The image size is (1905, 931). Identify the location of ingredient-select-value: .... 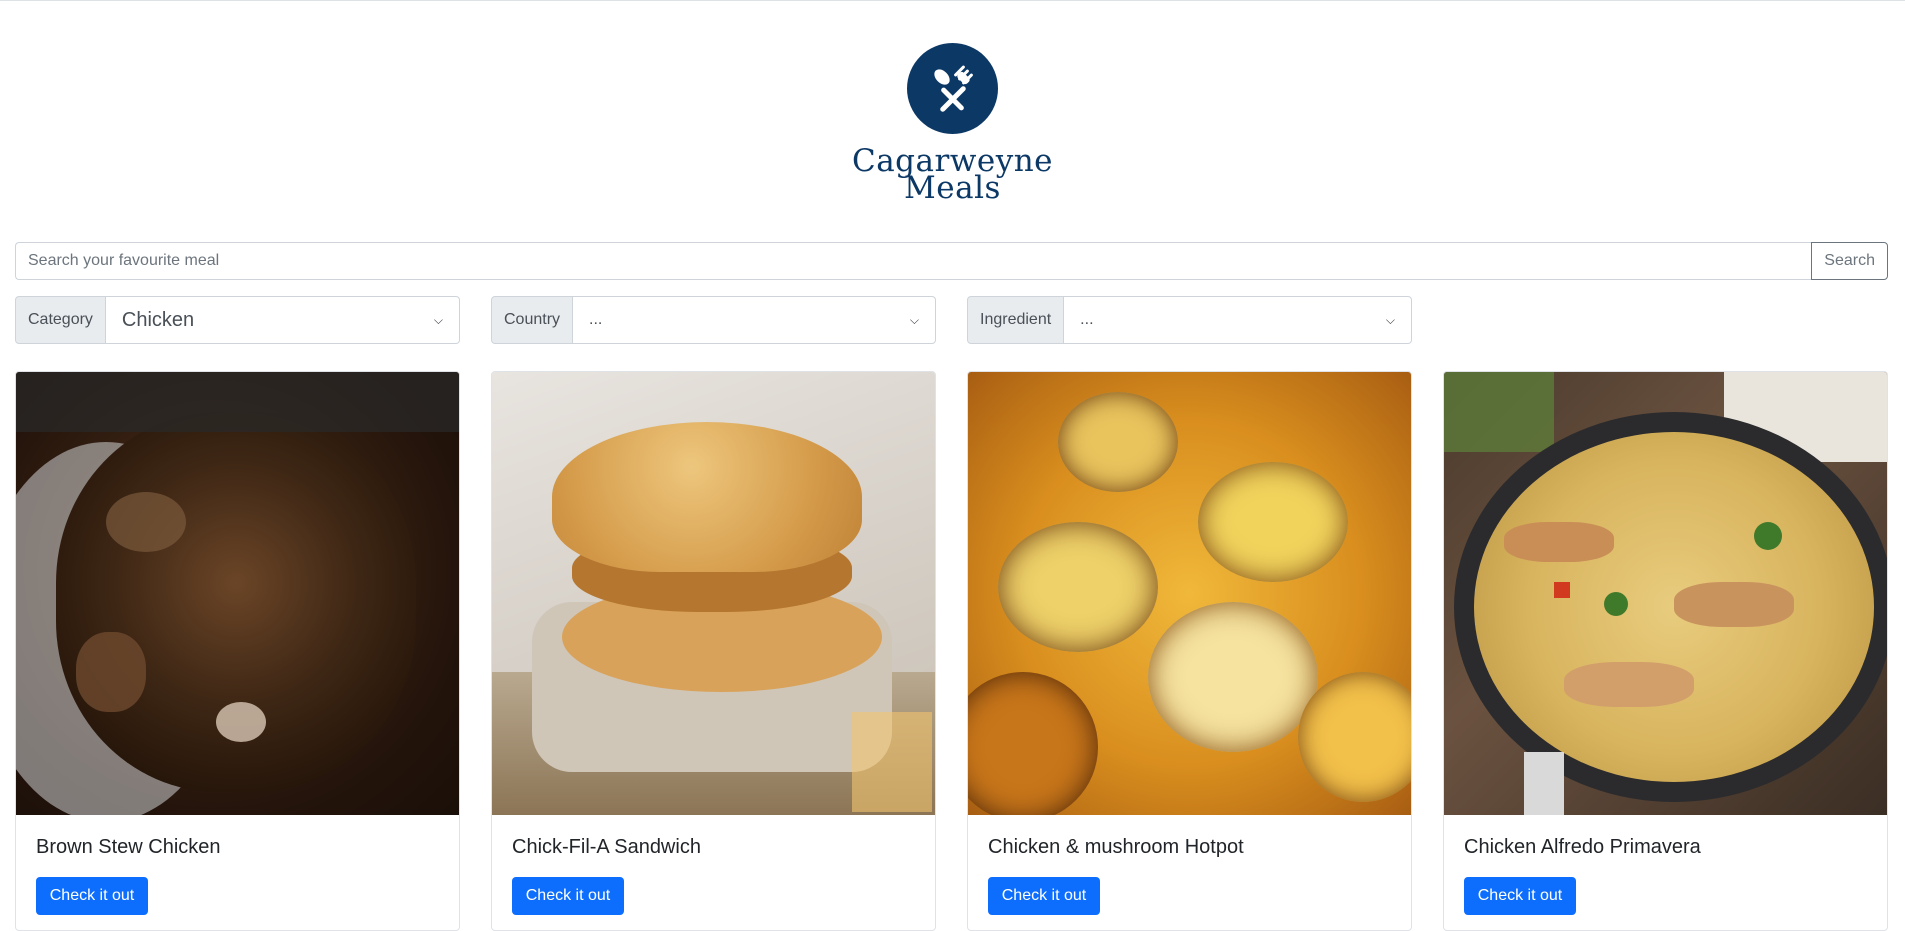
(1087, 319).